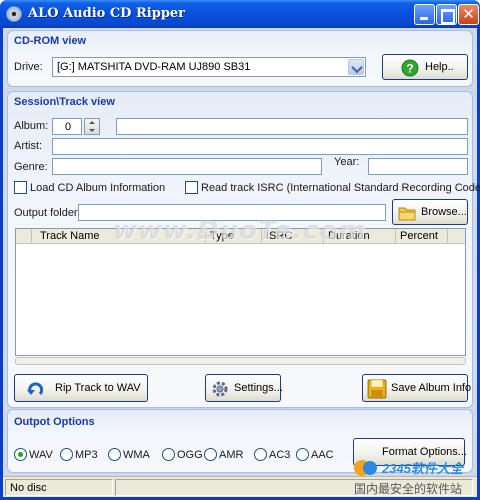  Describe the element at coordinates (92, 122) in the screenshot. I see `spin-up-icon` at that location.